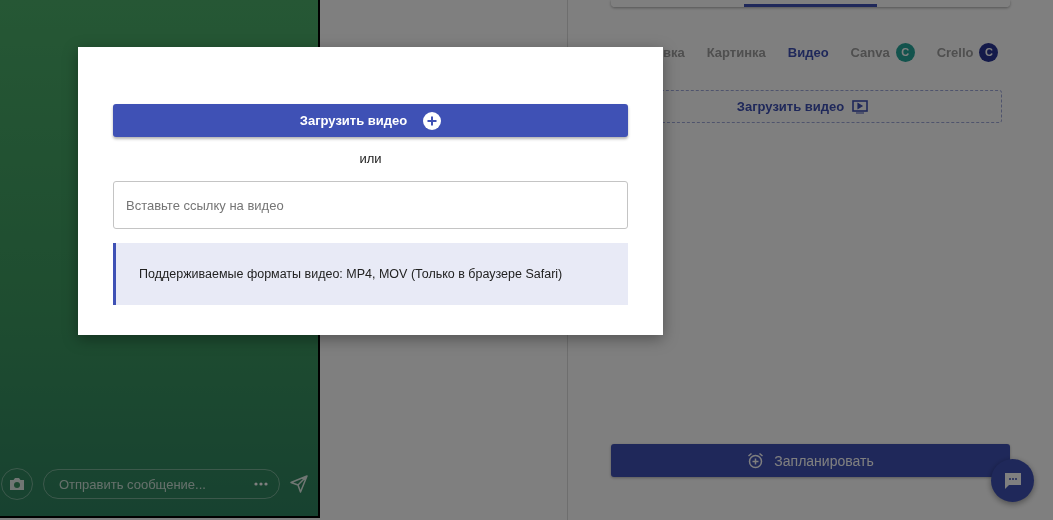  I want to click on link-field: Вставьте ссылку на видео, so click(370, 205).